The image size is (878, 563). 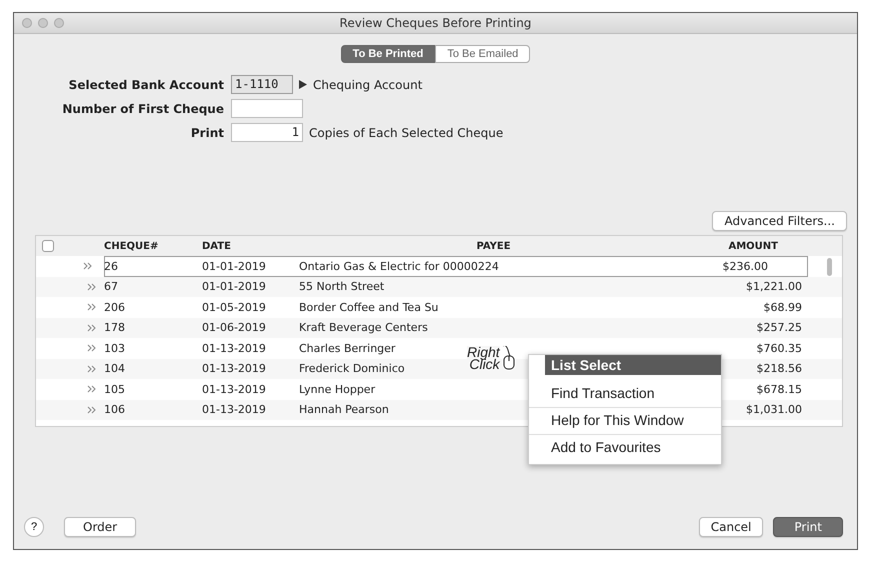 I want to click on table-cell: 26, so click(x=111, y=266).